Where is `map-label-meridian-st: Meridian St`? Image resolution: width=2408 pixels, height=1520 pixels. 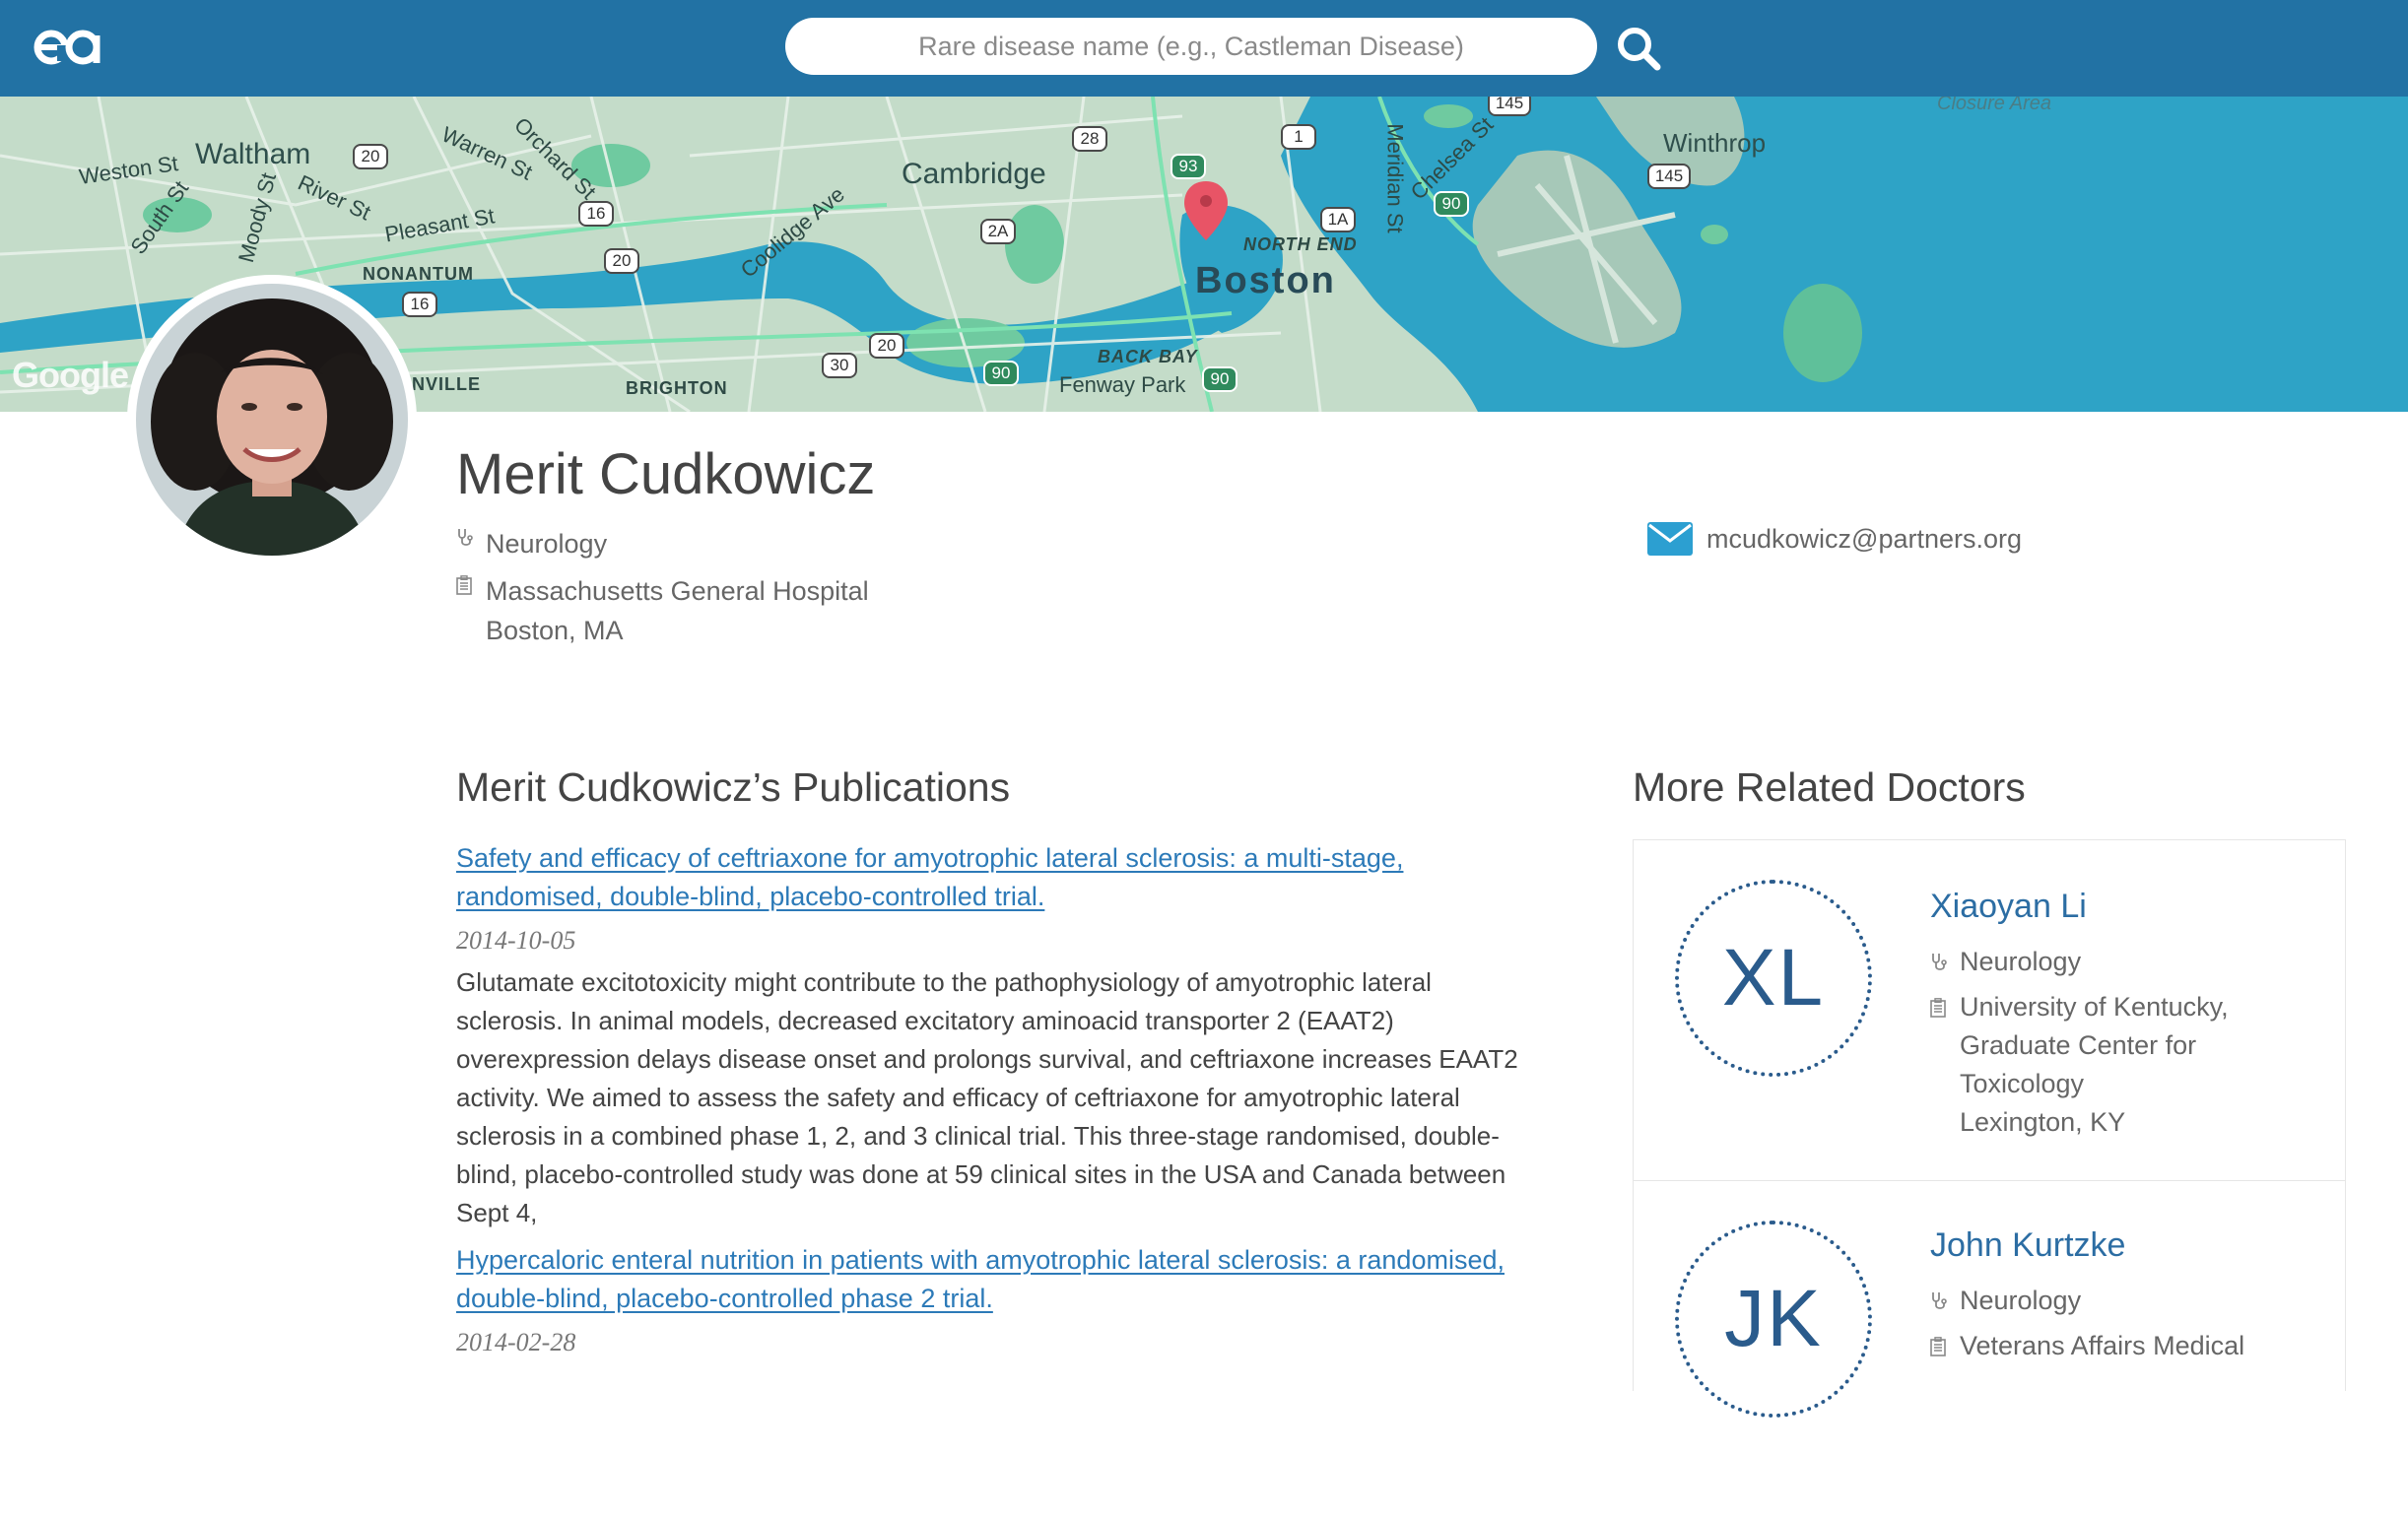
map-label-meridian-st: Meridian St is located at coordinates (1395, 178).